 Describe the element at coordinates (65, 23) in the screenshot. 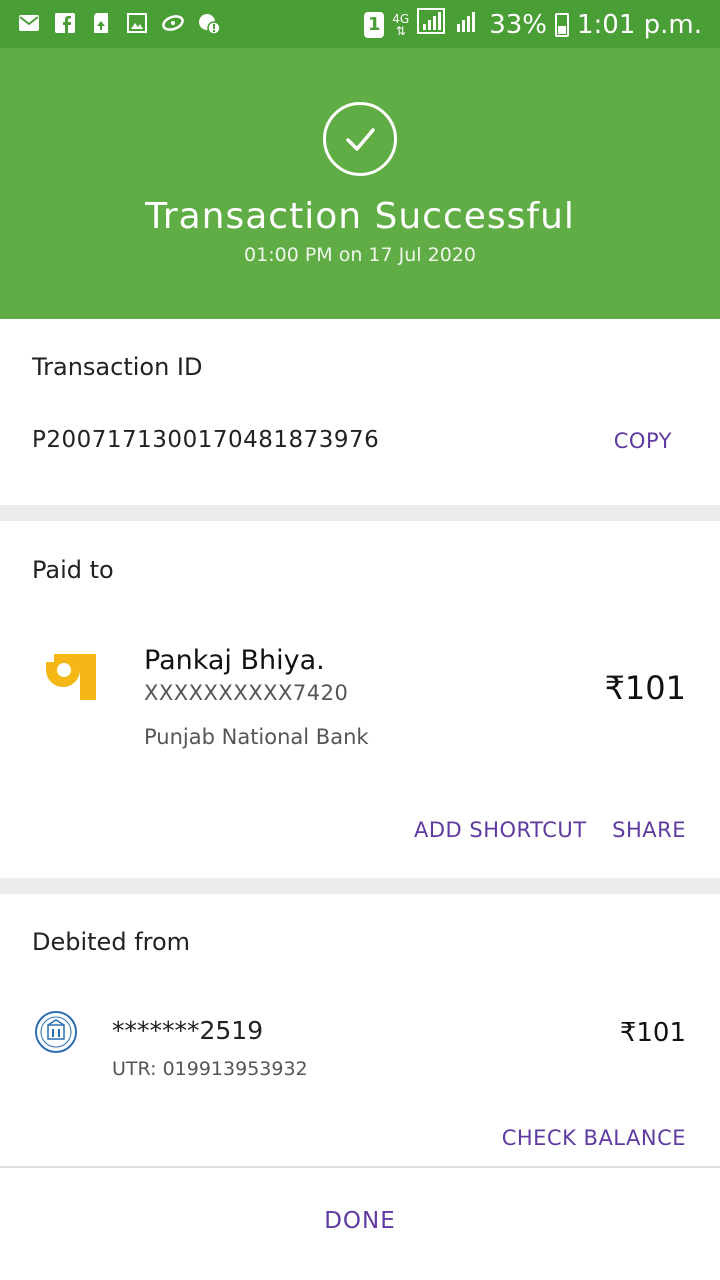

I see `facebook-icon` at that location.